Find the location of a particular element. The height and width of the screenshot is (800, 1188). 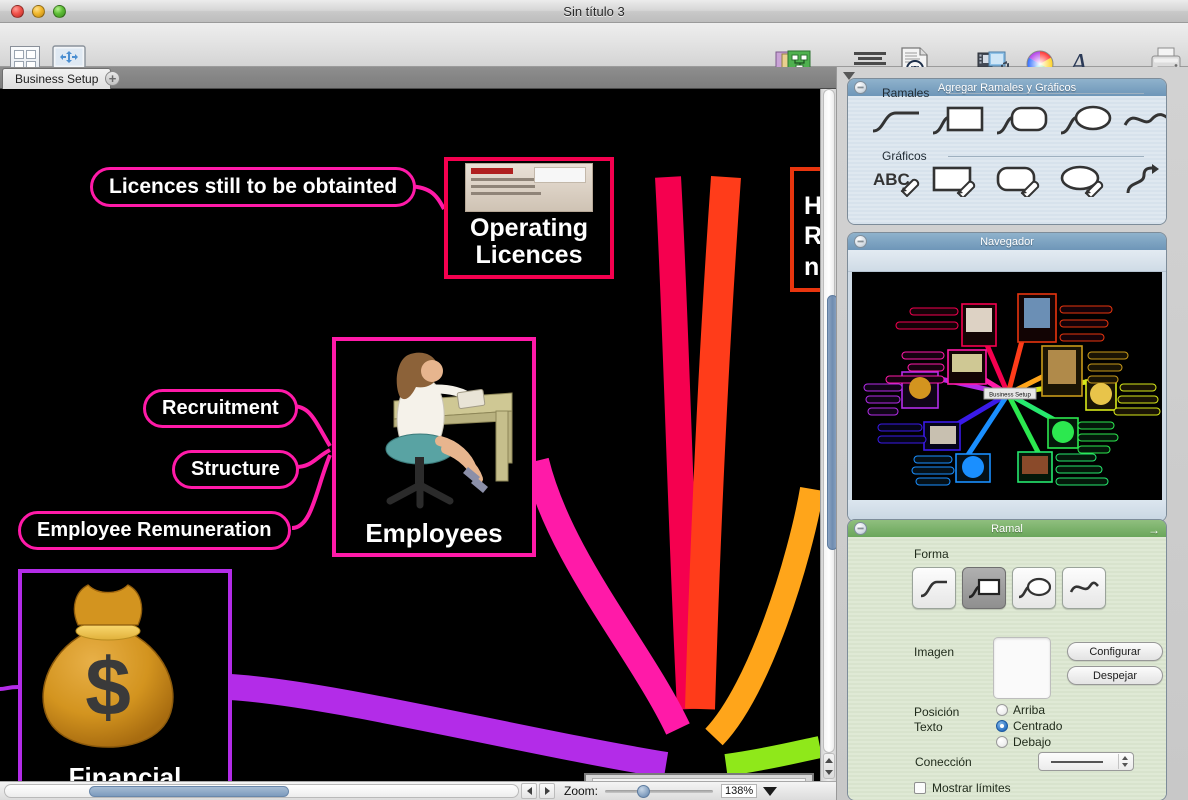

window-title: Sin título 3 is located at coordinates (594, 11).